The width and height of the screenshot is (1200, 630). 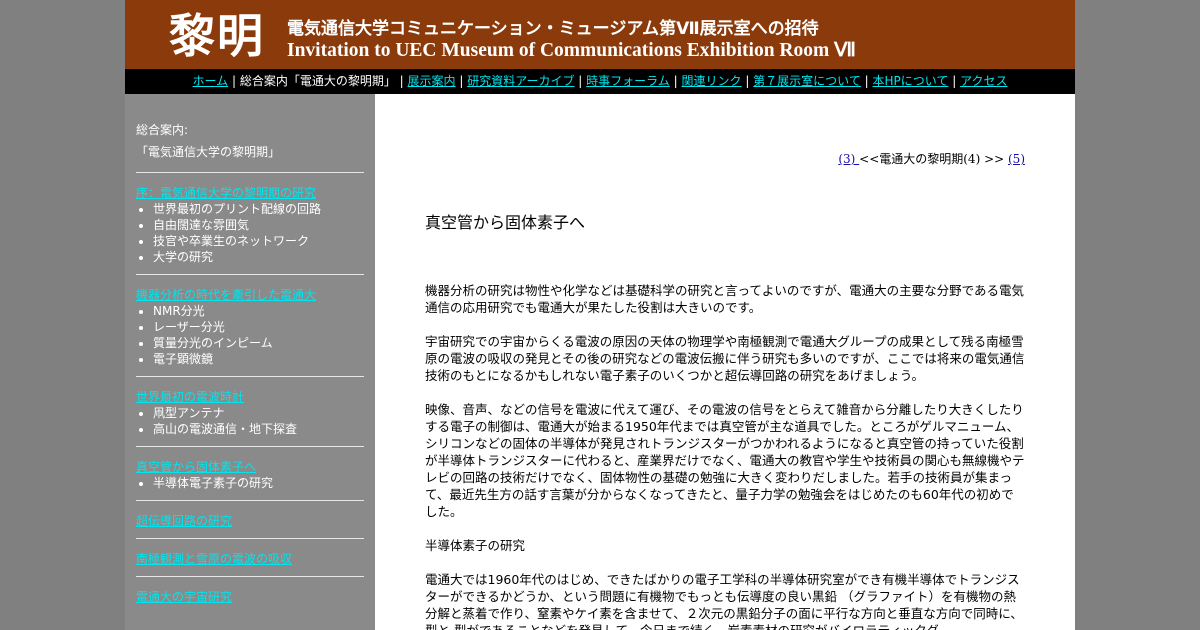 What do you see at coordinates (258, 429) in the screenshot?
I see `sidebar-list-item: 高山の電波通信・地下探査` at bounding box center [258, 429].